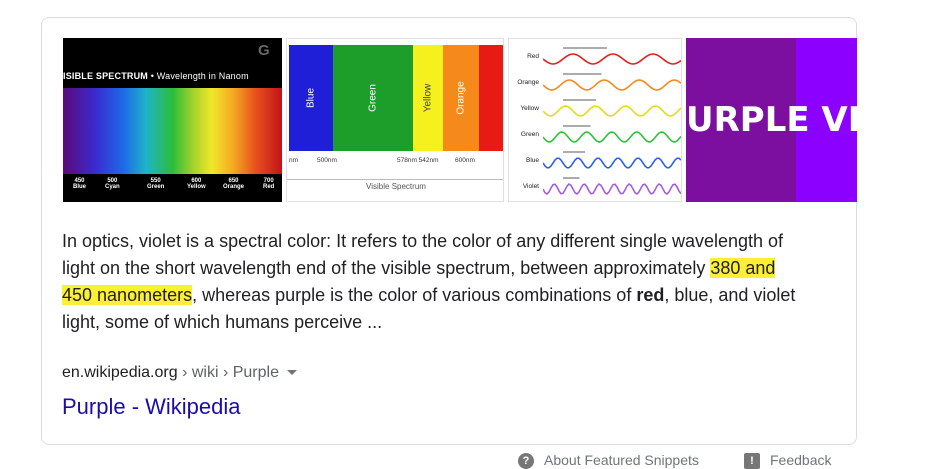  I want to click on source-domain: en.wikipedia.org, so click(120, 372).